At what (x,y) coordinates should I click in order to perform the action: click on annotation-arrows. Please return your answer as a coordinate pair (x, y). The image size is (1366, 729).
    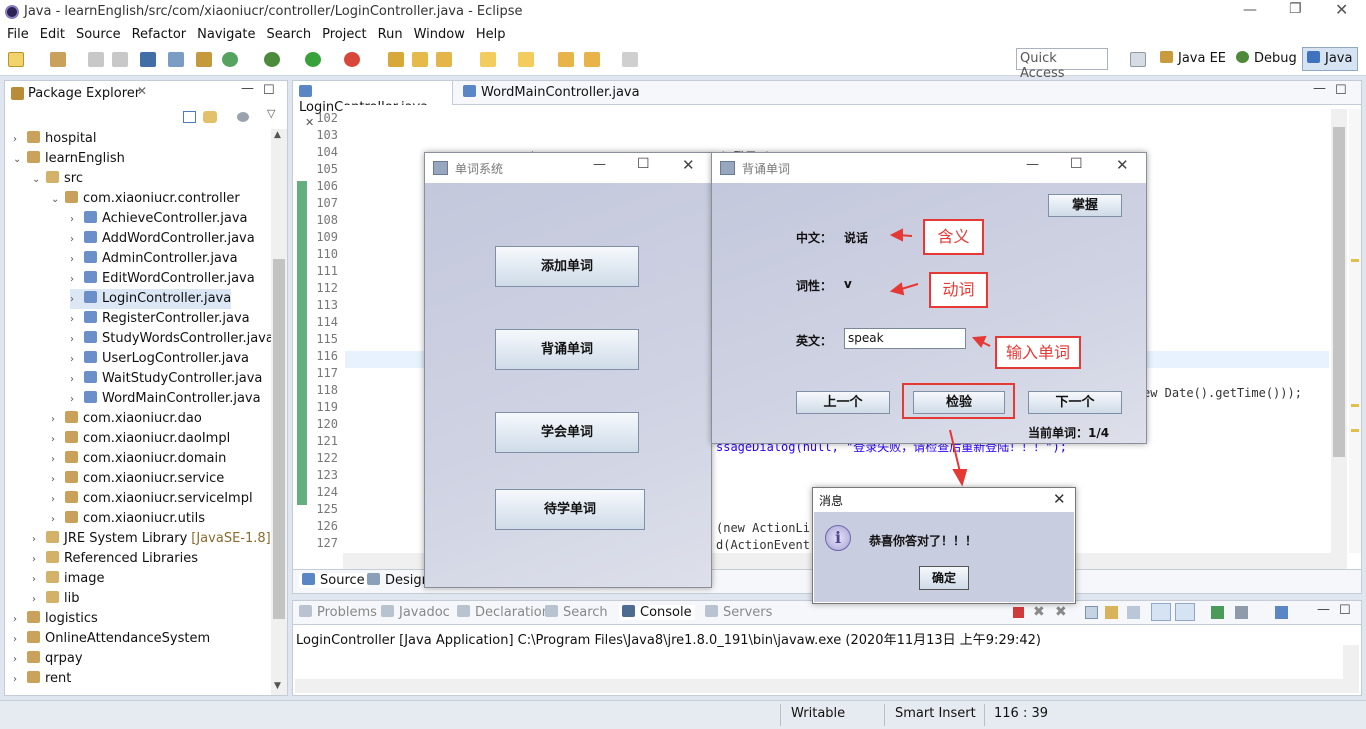
    Looking at the image, I should click on (940, 357).